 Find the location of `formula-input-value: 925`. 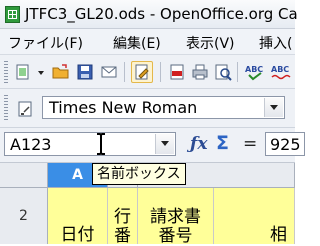

formula-input-value: 925 is located at coordinates (285, 144).